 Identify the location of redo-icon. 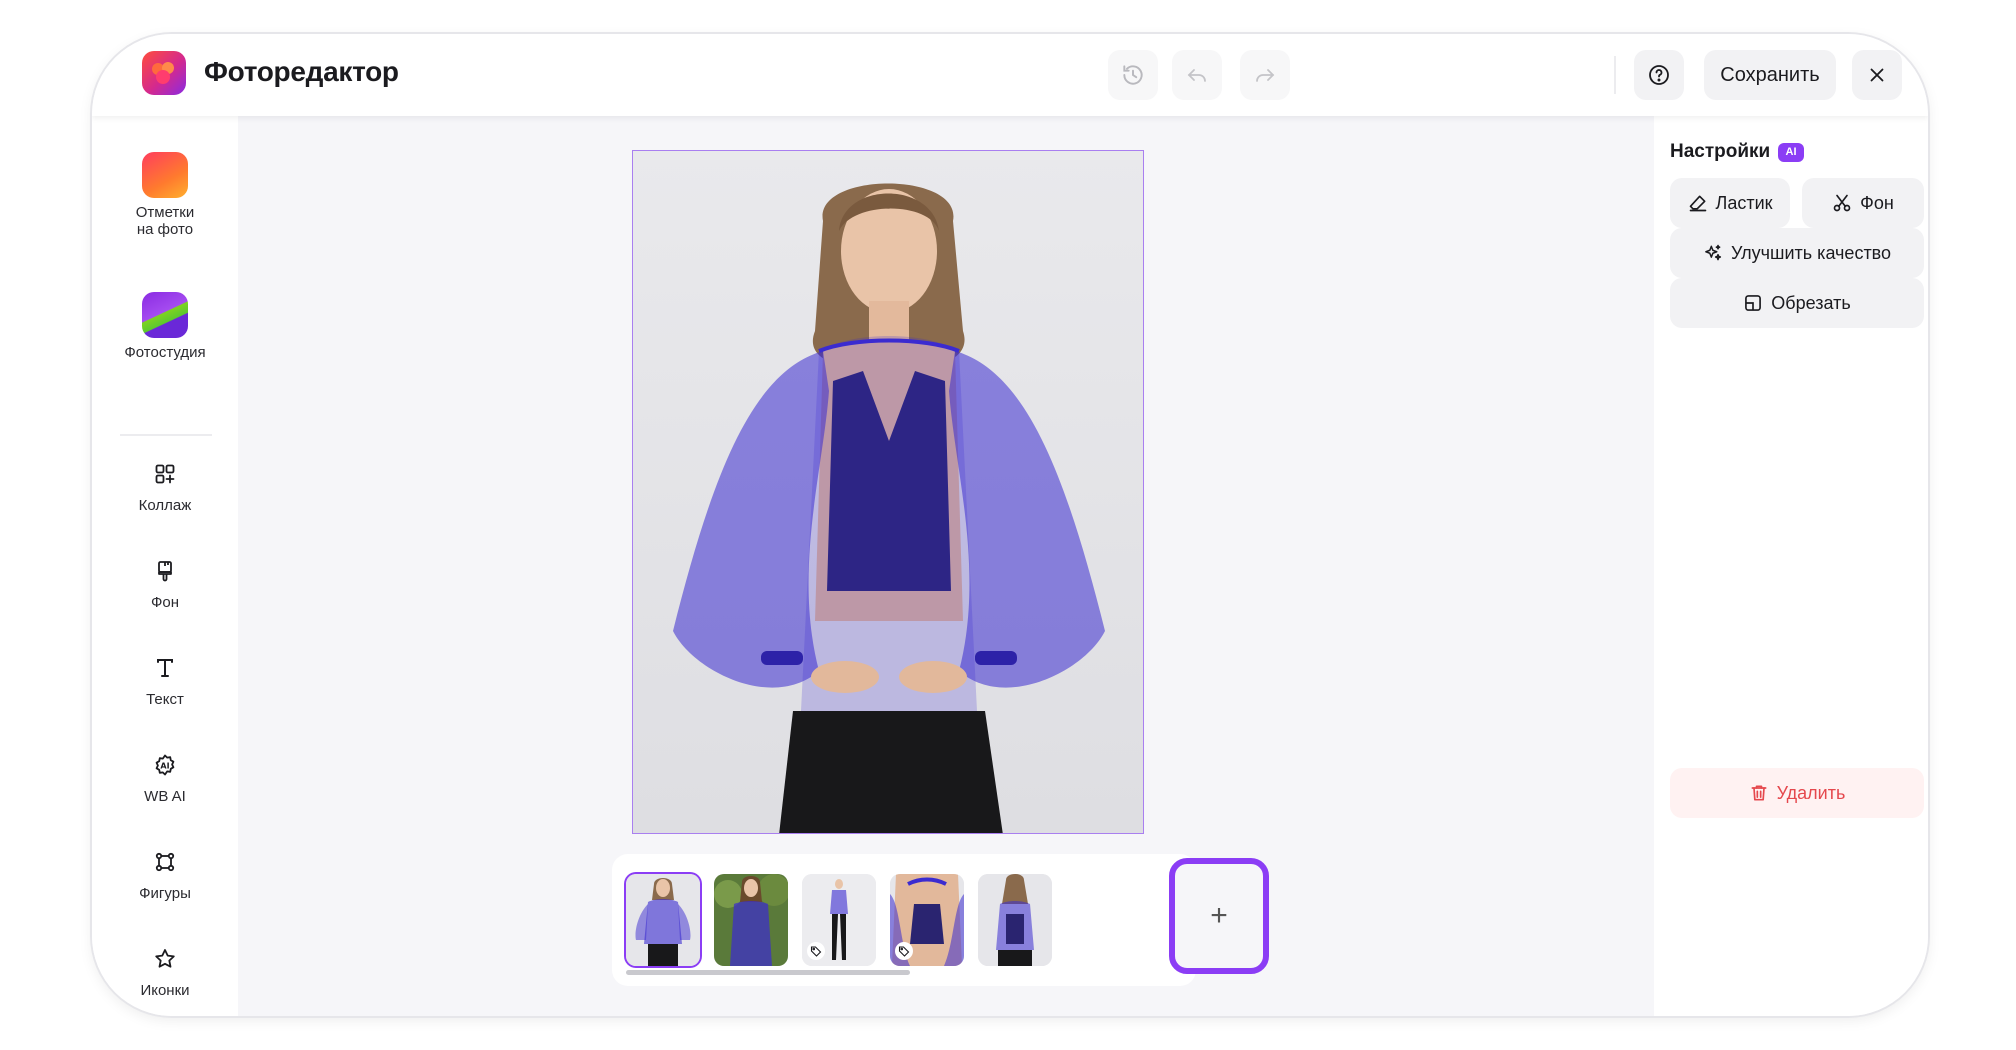
(1265, 75).